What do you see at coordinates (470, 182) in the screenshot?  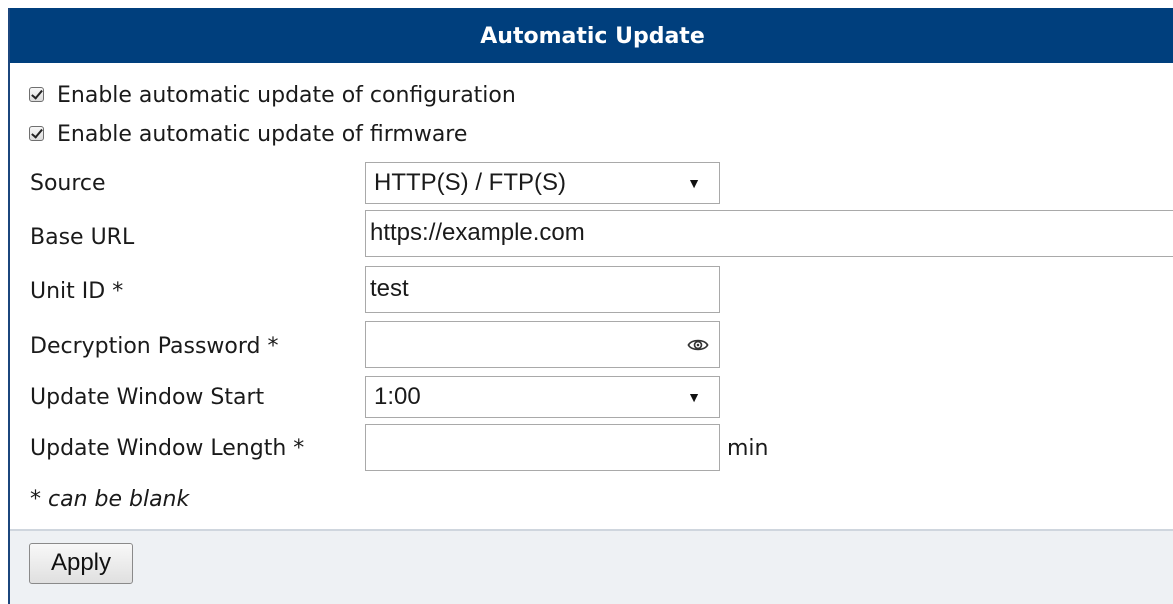 I see `source-select-value: HTTP(S) / FTP(S)` at bounding box center [470, 182].